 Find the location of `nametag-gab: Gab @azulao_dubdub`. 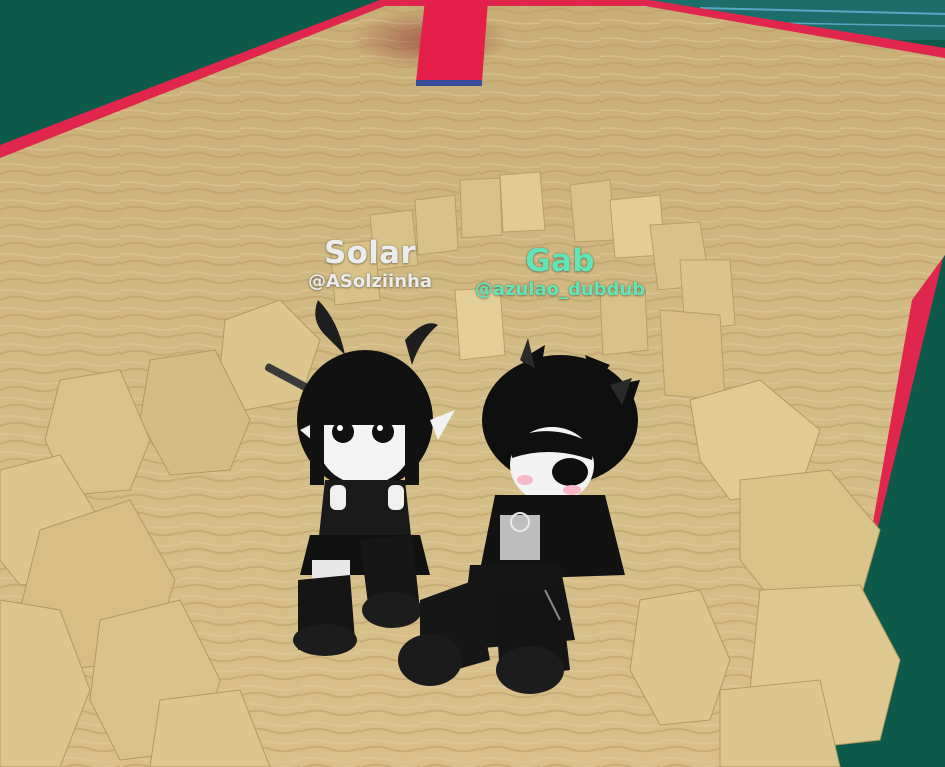

nametag-gab: Gab @azulao_dubdub is located at coordinates (560, 272).